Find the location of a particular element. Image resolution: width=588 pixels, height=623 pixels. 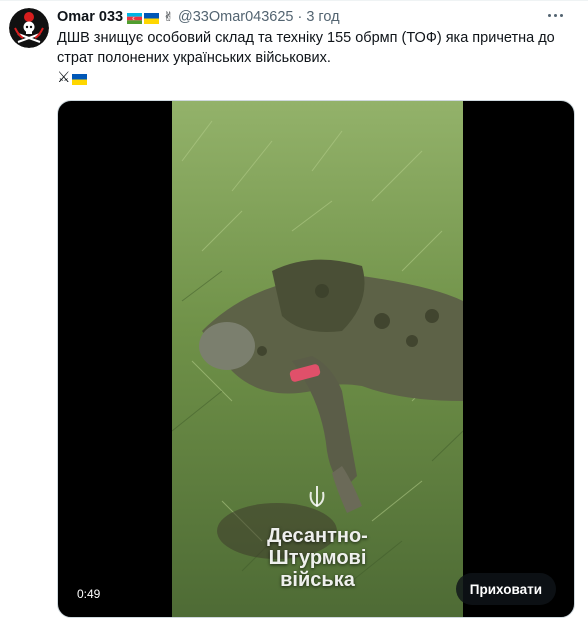

watermark-line-2: Штурмові is located at coordinates (317, 558).